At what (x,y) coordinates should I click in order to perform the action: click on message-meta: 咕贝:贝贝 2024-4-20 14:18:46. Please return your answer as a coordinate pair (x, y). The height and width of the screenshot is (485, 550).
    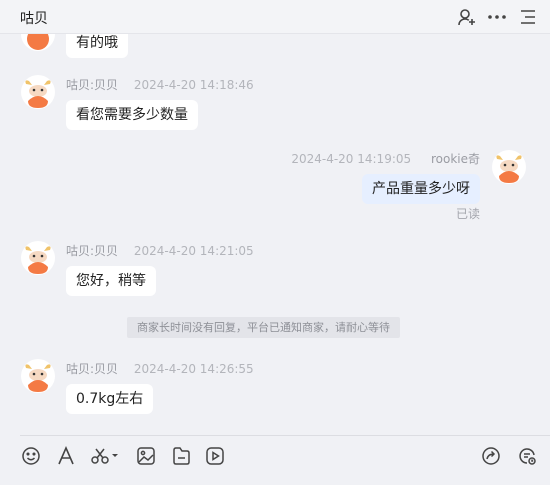
    Looking at the image, I should click on (160, 84).